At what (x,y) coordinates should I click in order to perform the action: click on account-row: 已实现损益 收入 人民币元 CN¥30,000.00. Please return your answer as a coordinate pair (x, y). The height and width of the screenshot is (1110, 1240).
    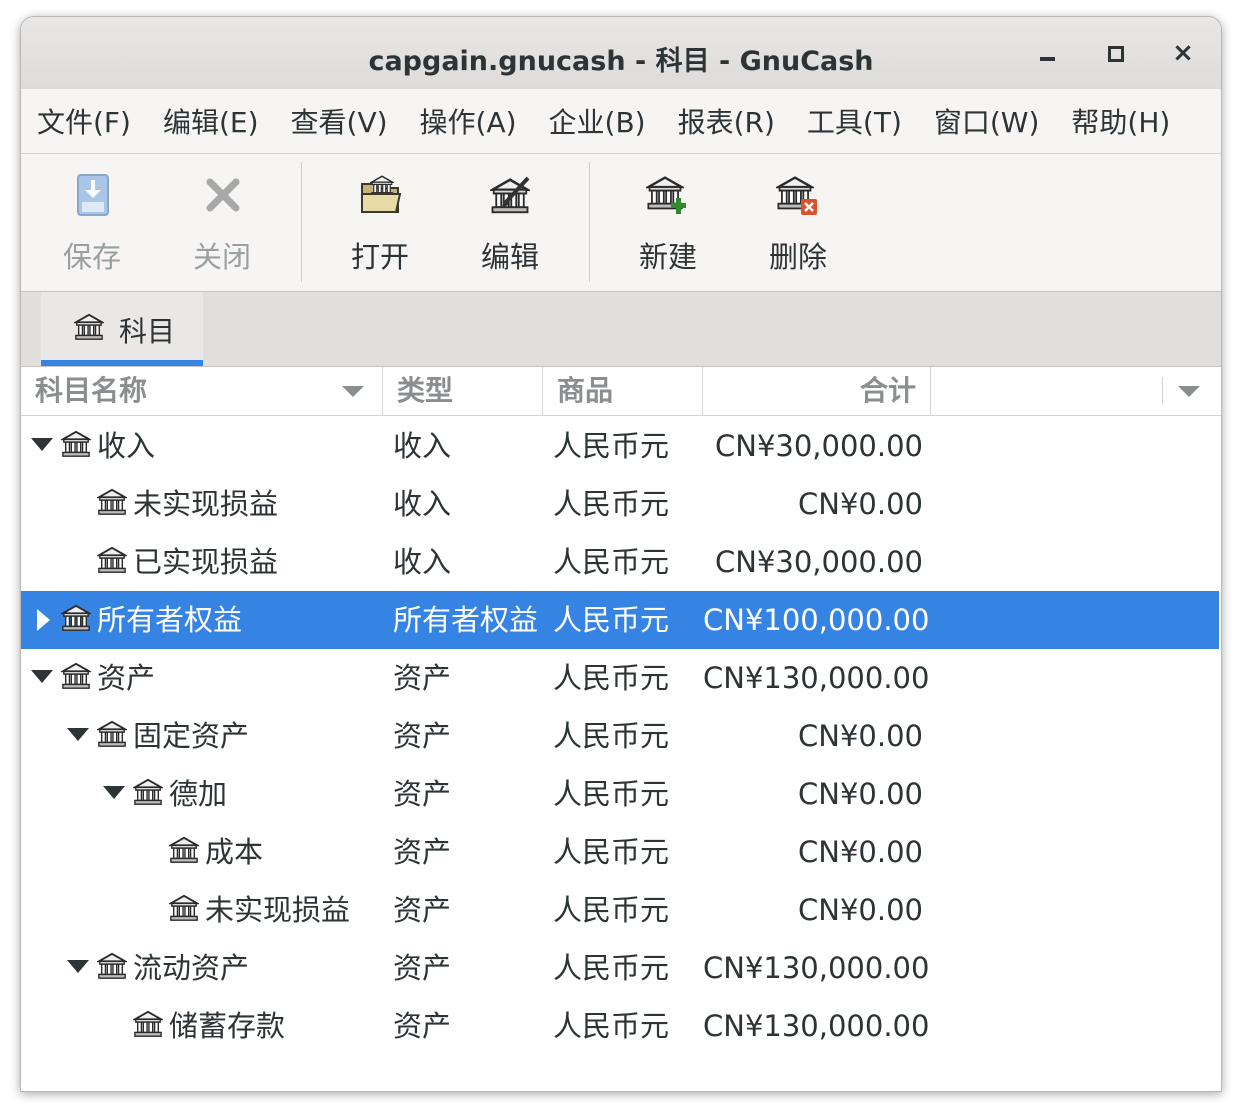
    Looking at the image, I should click on (620, 562).